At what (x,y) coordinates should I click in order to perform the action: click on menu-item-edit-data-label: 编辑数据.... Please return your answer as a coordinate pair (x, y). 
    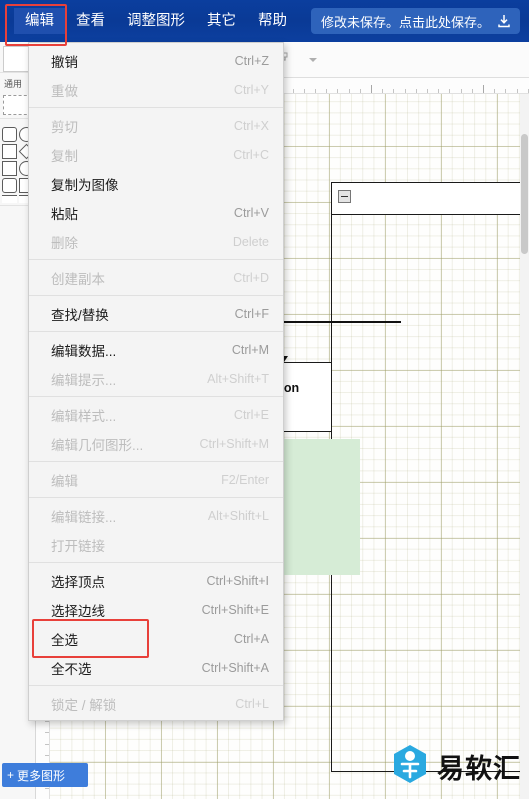
    Looking at the image, I should click on (84, 351).